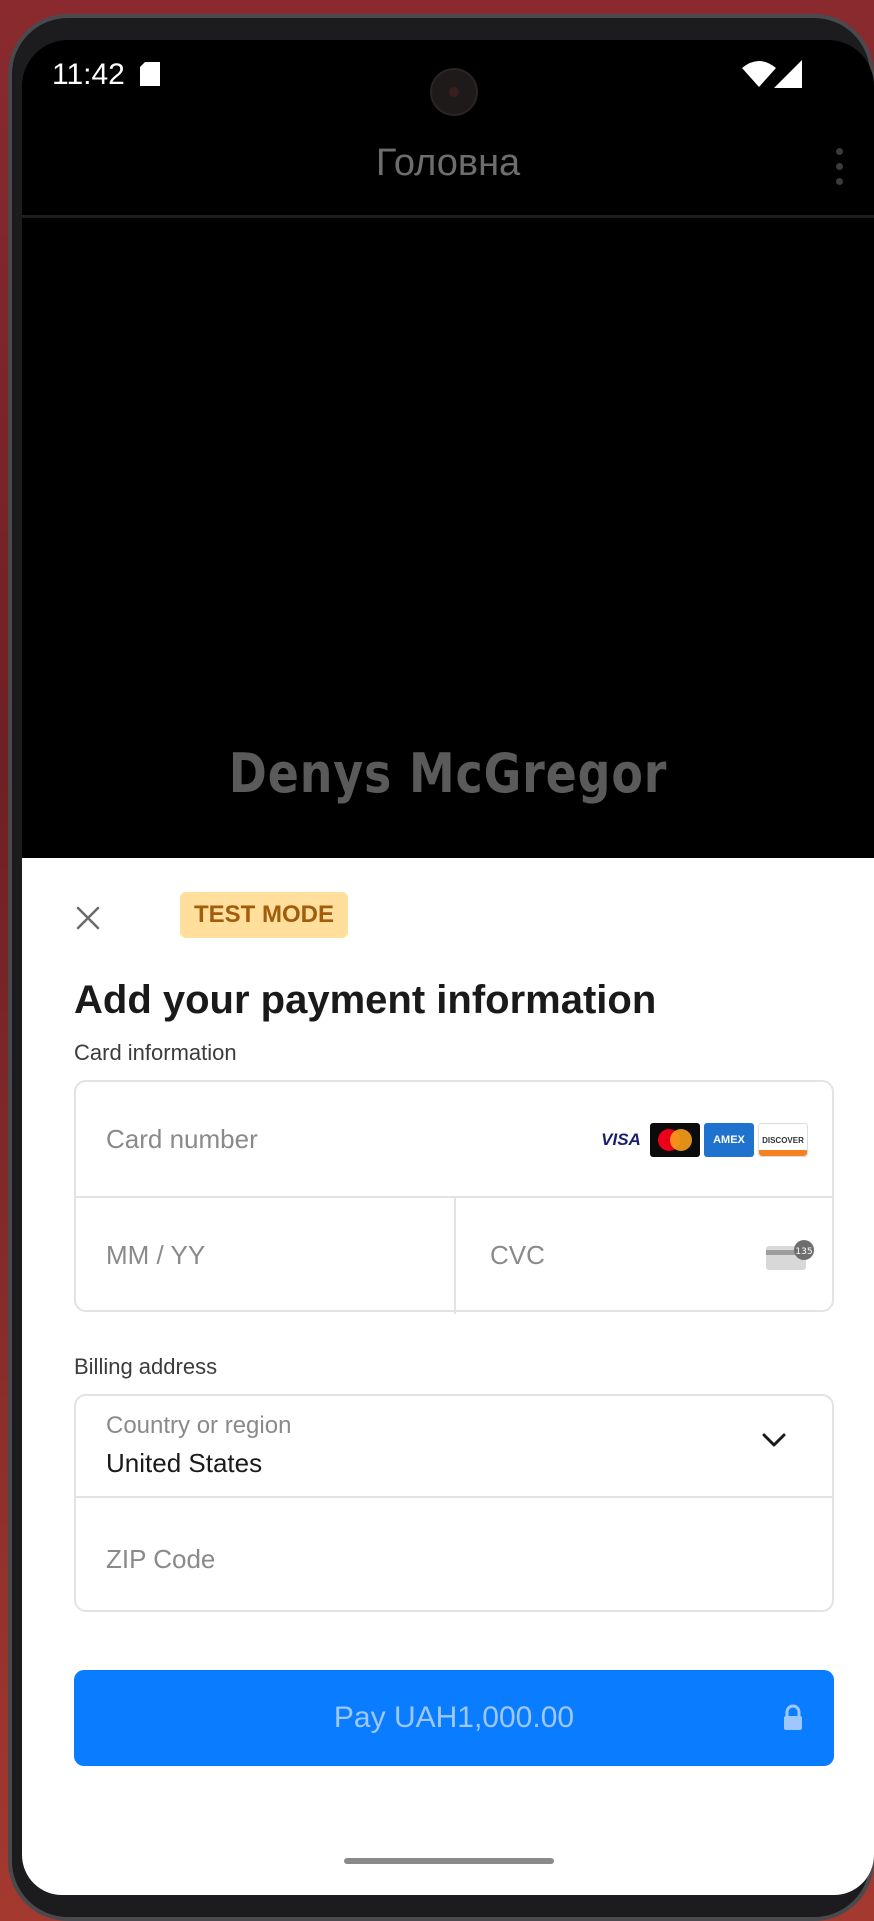  Describe the element at coordinates (182, 1139) in the screenshot. I see `card-number-placeholder: Card number` at that location.